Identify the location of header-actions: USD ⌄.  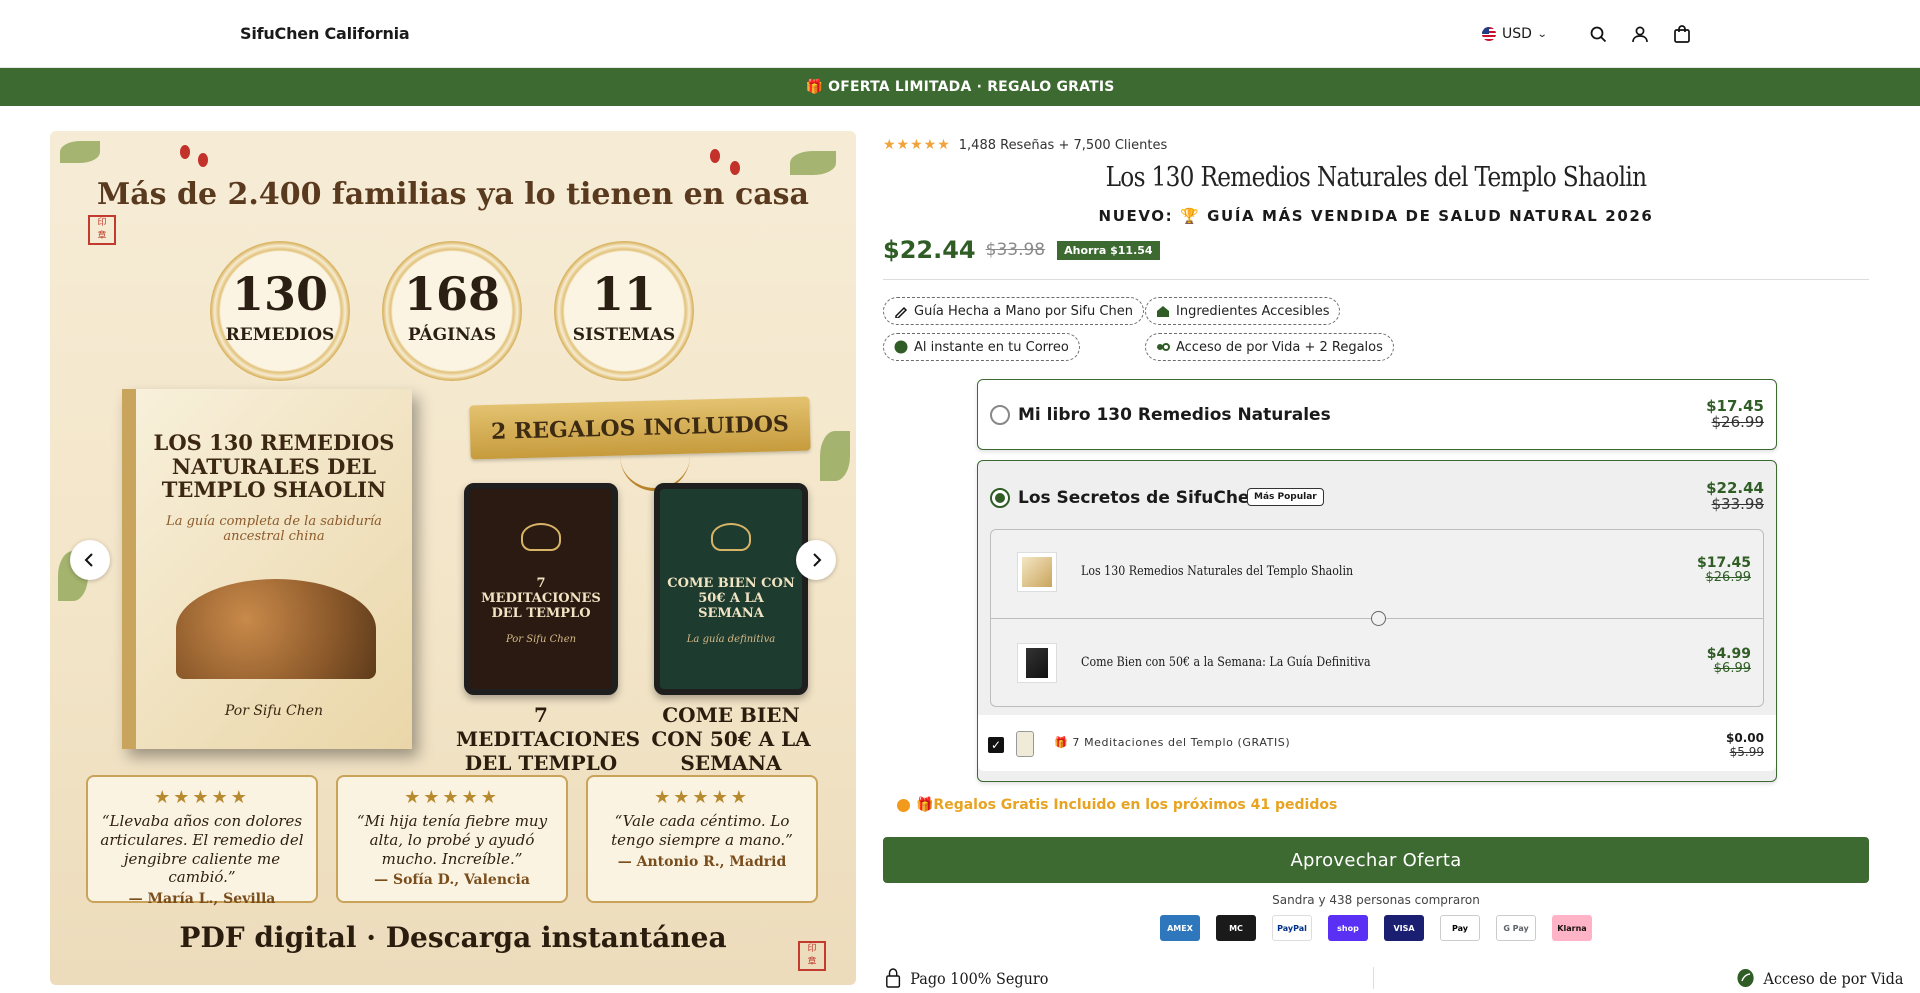
(1588, 34).